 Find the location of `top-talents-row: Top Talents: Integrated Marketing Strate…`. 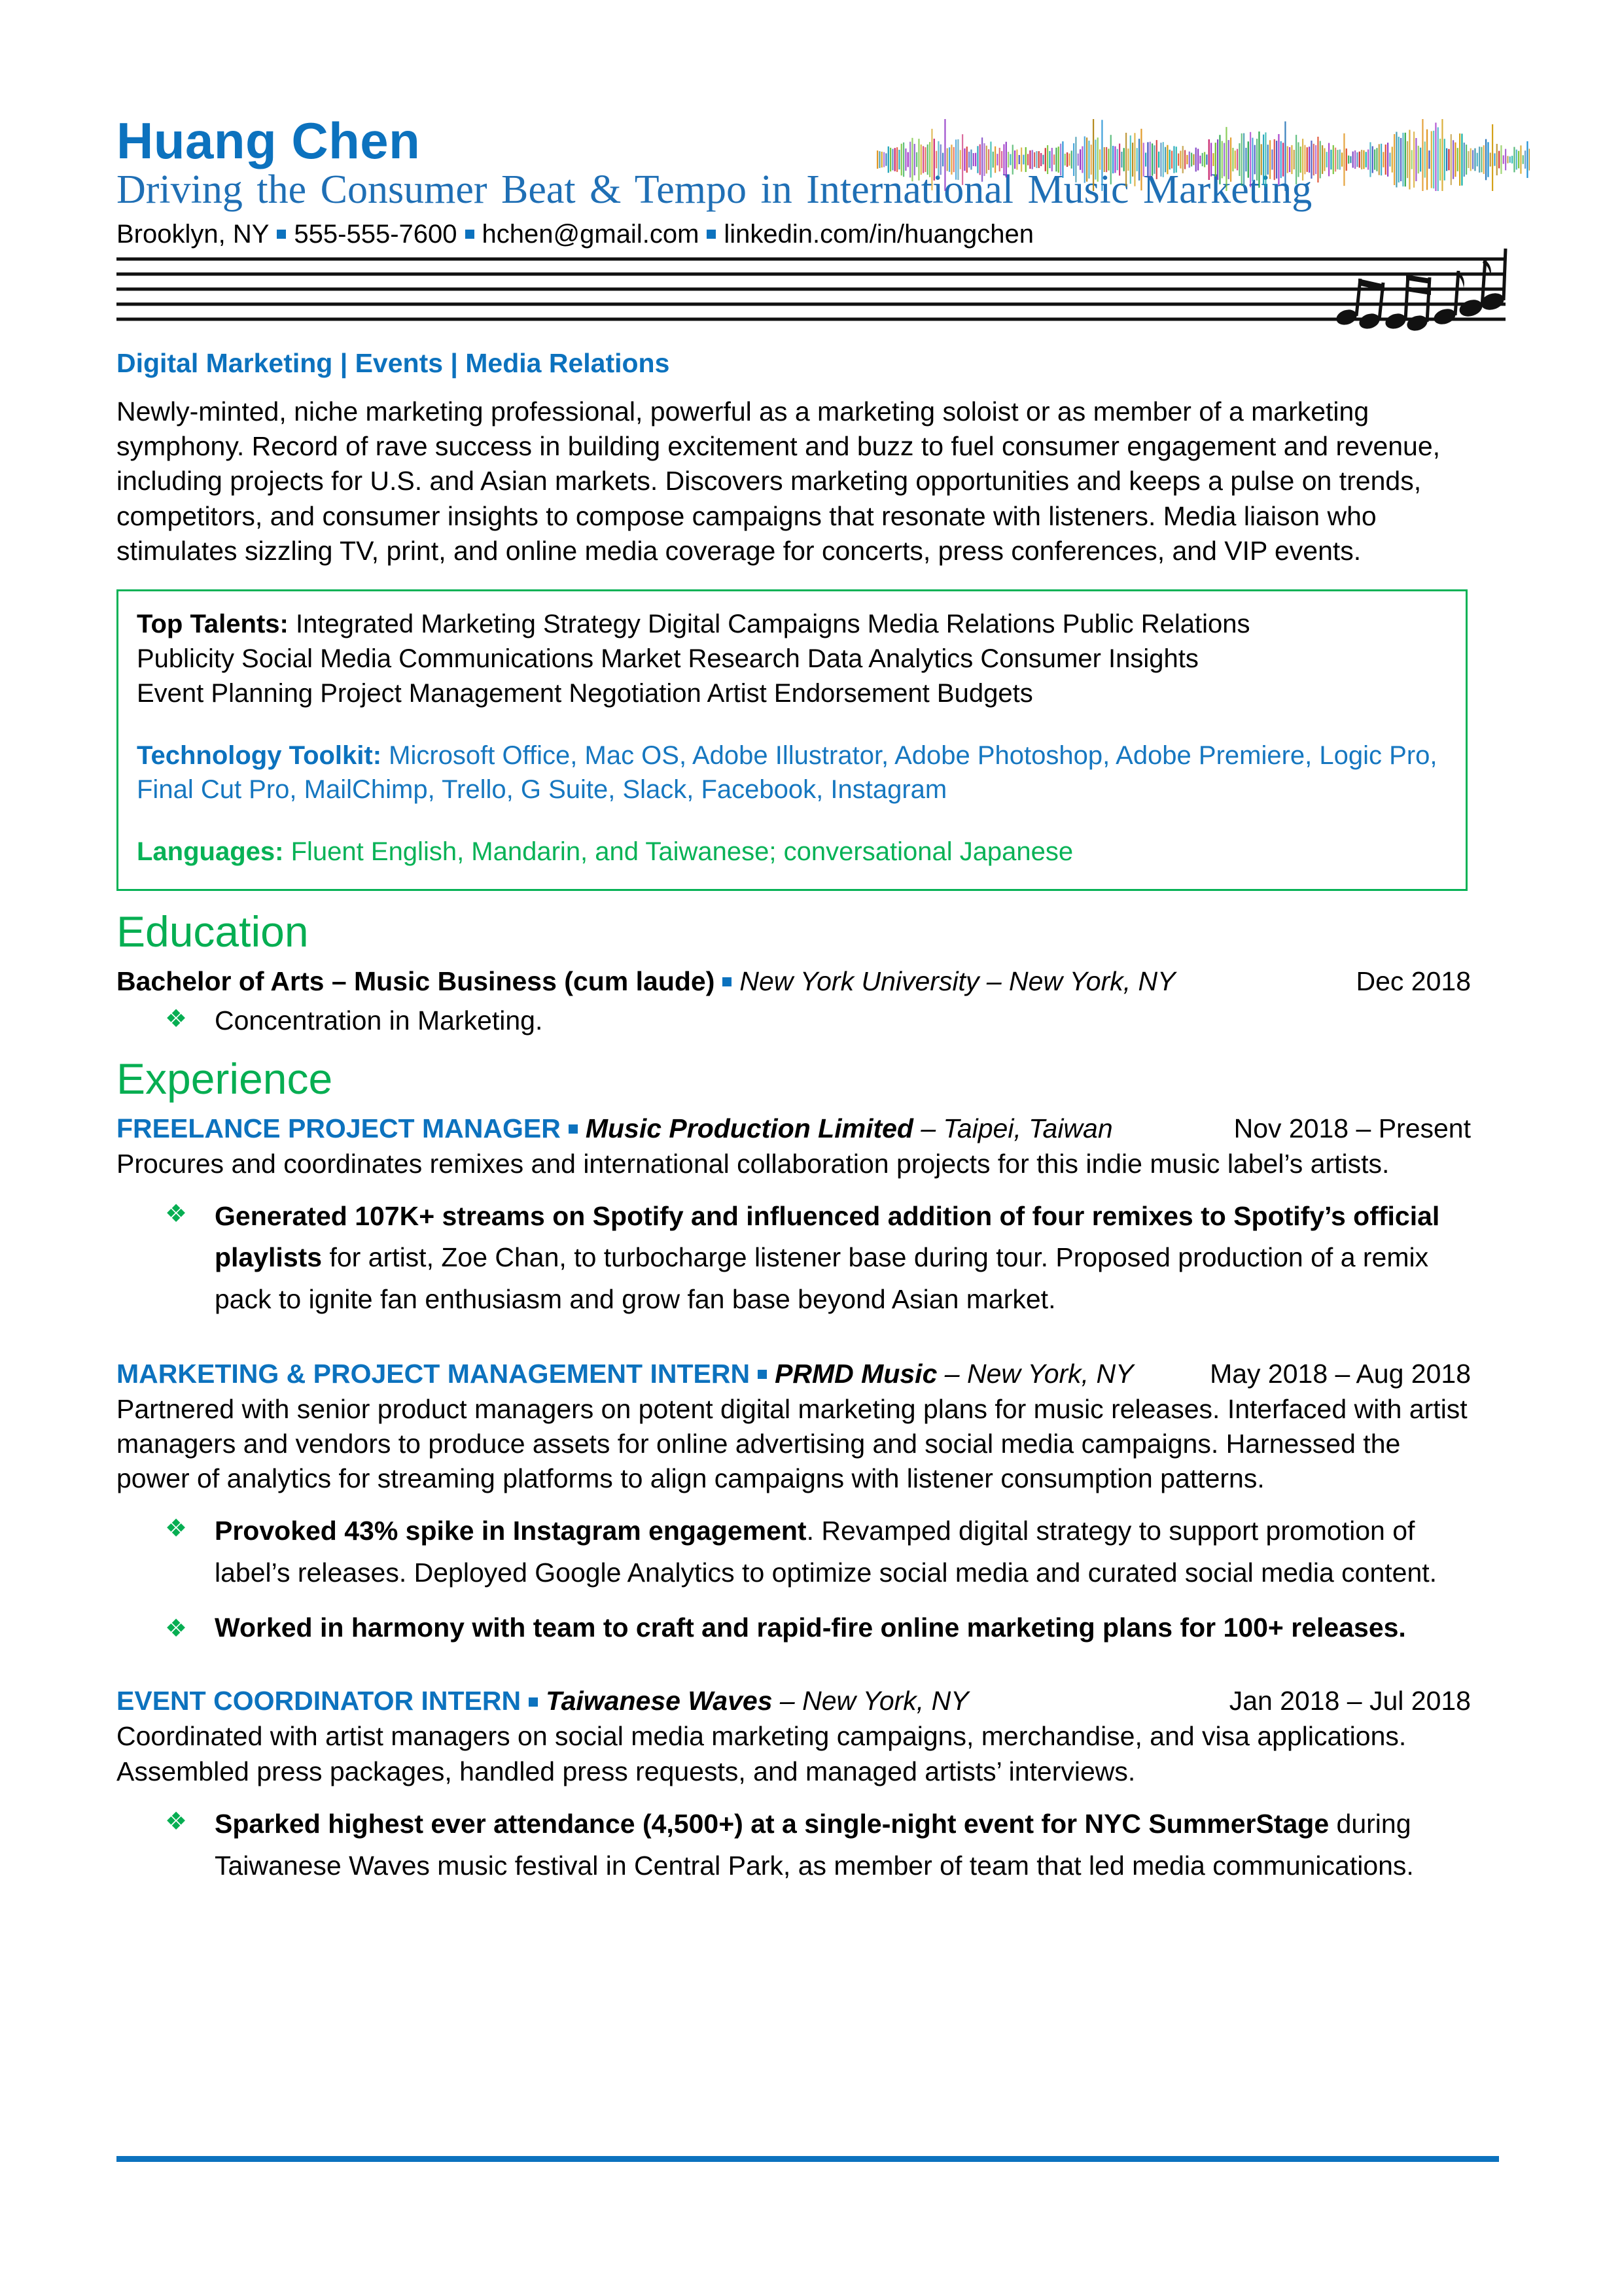

top-talents-row: Top Talents: Integrated Marketing Strate… is located at coordinates (792, 658).